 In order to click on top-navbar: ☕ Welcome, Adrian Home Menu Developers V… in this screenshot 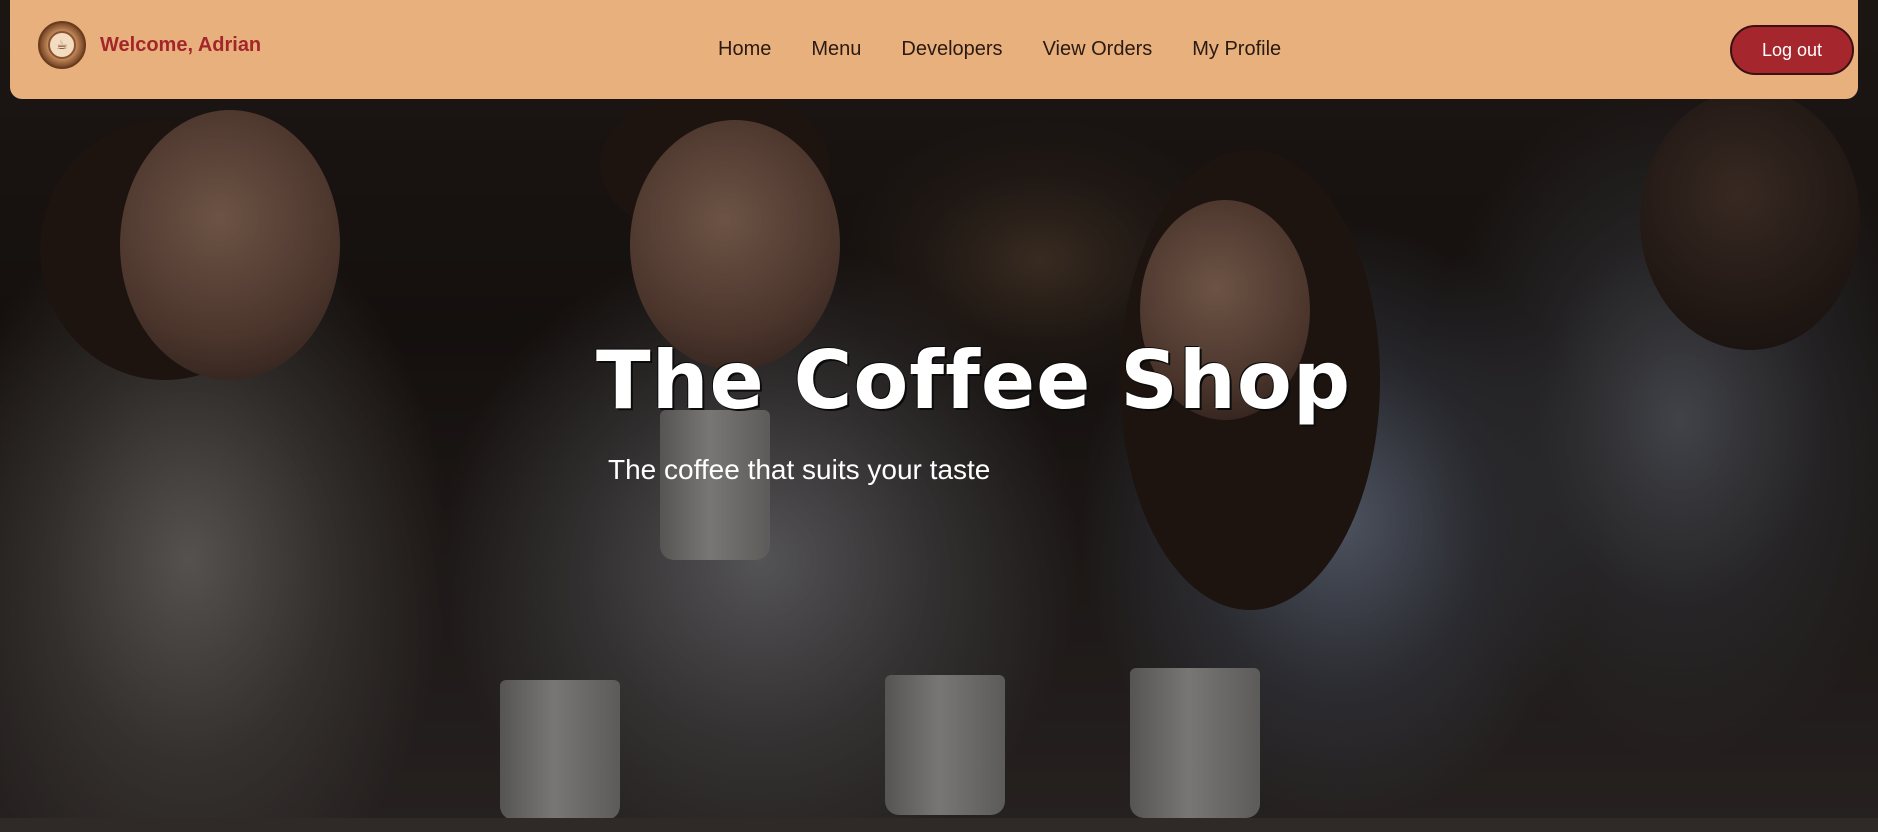, I will do `click(934, 49)`.